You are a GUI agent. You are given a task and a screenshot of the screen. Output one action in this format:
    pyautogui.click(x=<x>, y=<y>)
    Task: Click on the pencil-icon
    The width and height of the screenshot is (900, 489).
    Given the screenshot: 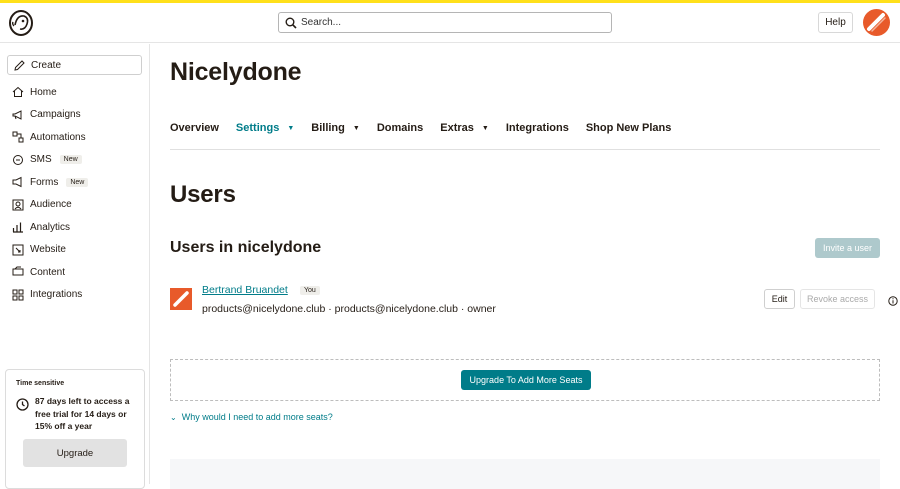 What is the action you would take?
    pyautogui.click(x=19, y=65)
    